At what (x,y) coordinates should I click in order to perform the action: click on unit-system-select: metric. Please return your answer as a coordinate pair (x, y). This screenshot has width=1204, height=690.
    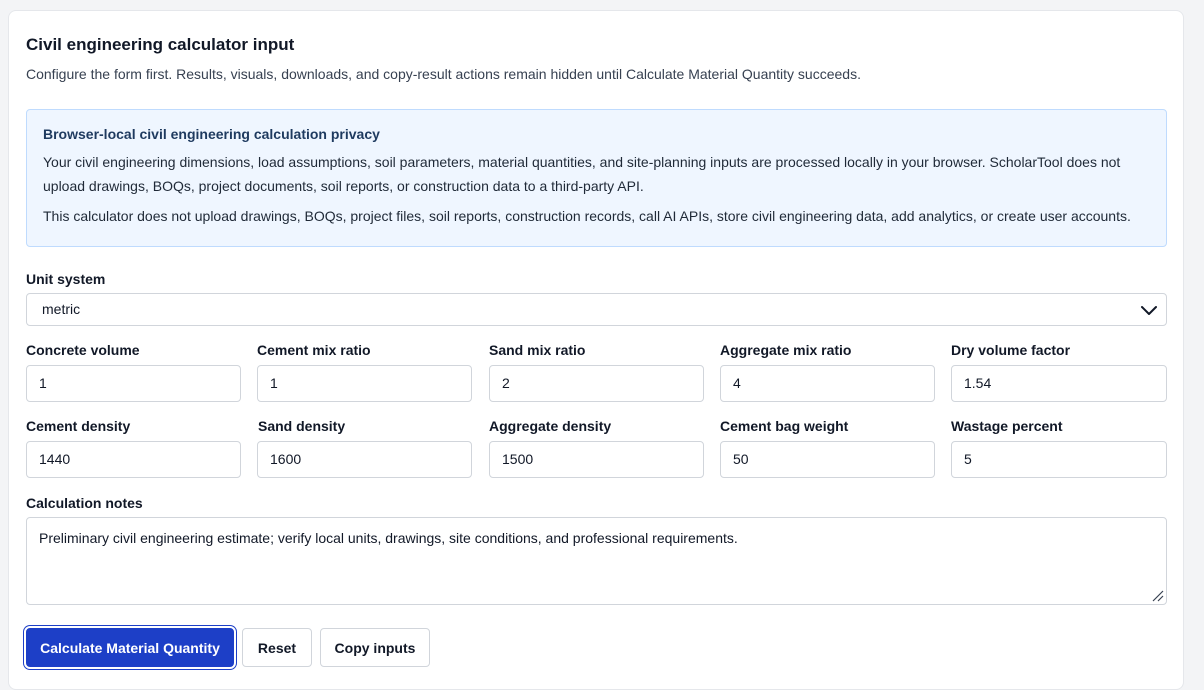
    Looking at the image, I should click on (596, 309).